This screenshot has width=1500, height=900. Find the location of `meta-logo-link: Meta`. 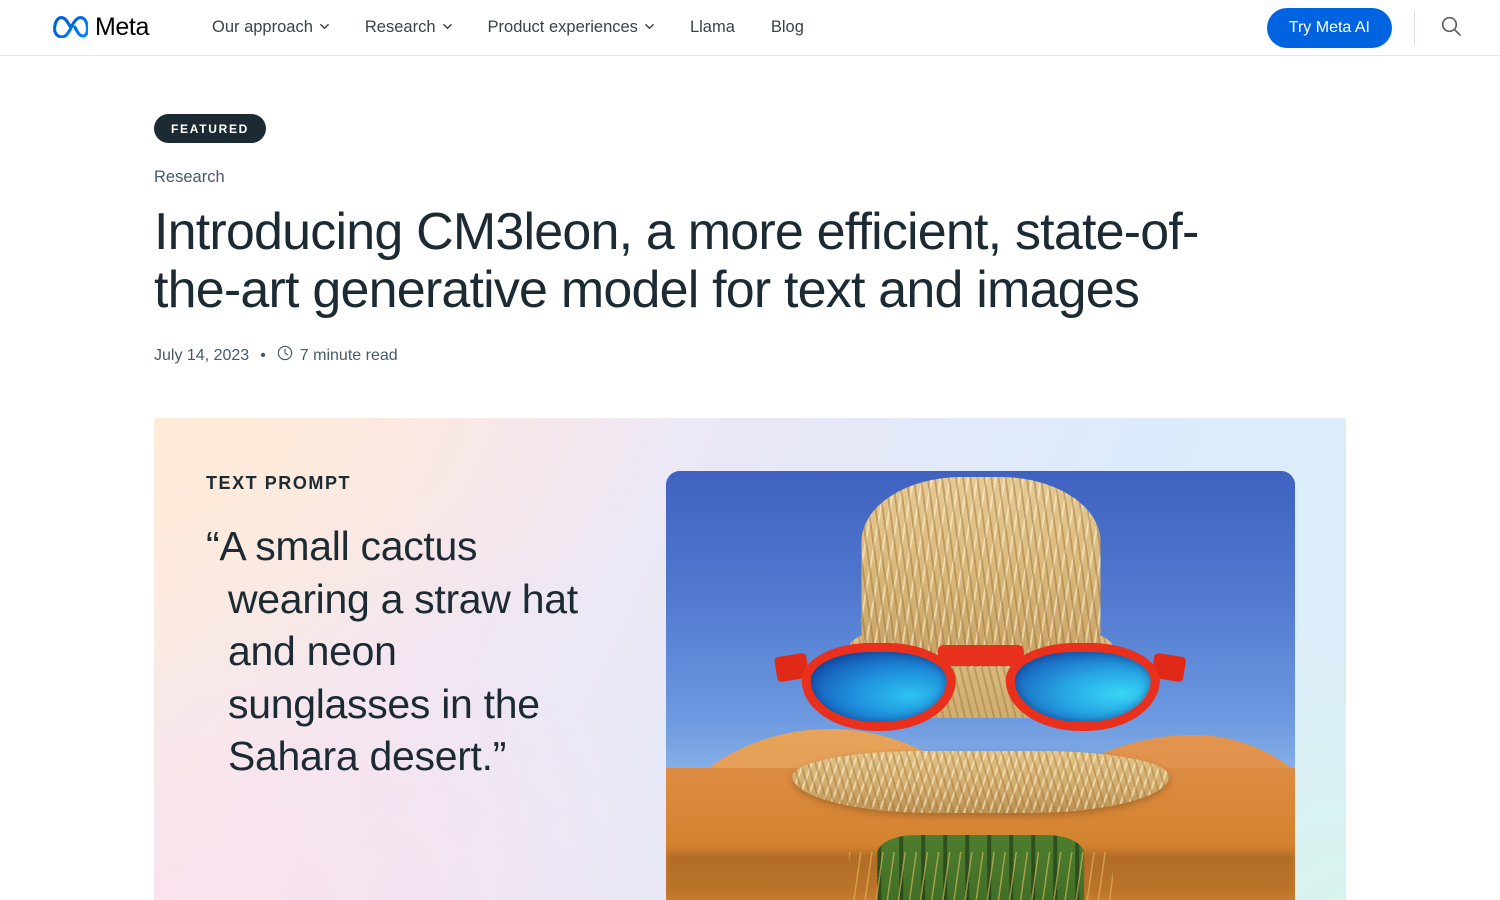

meta-logo-link: Meta is located at coordinates (100, 28).